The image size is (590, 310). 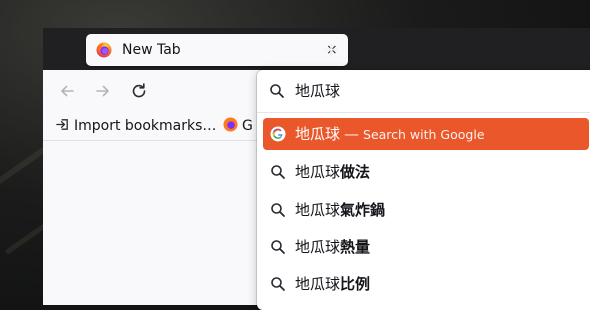 I want to click on urlbar-input: 地瓜球, so click(x=435, y=91).